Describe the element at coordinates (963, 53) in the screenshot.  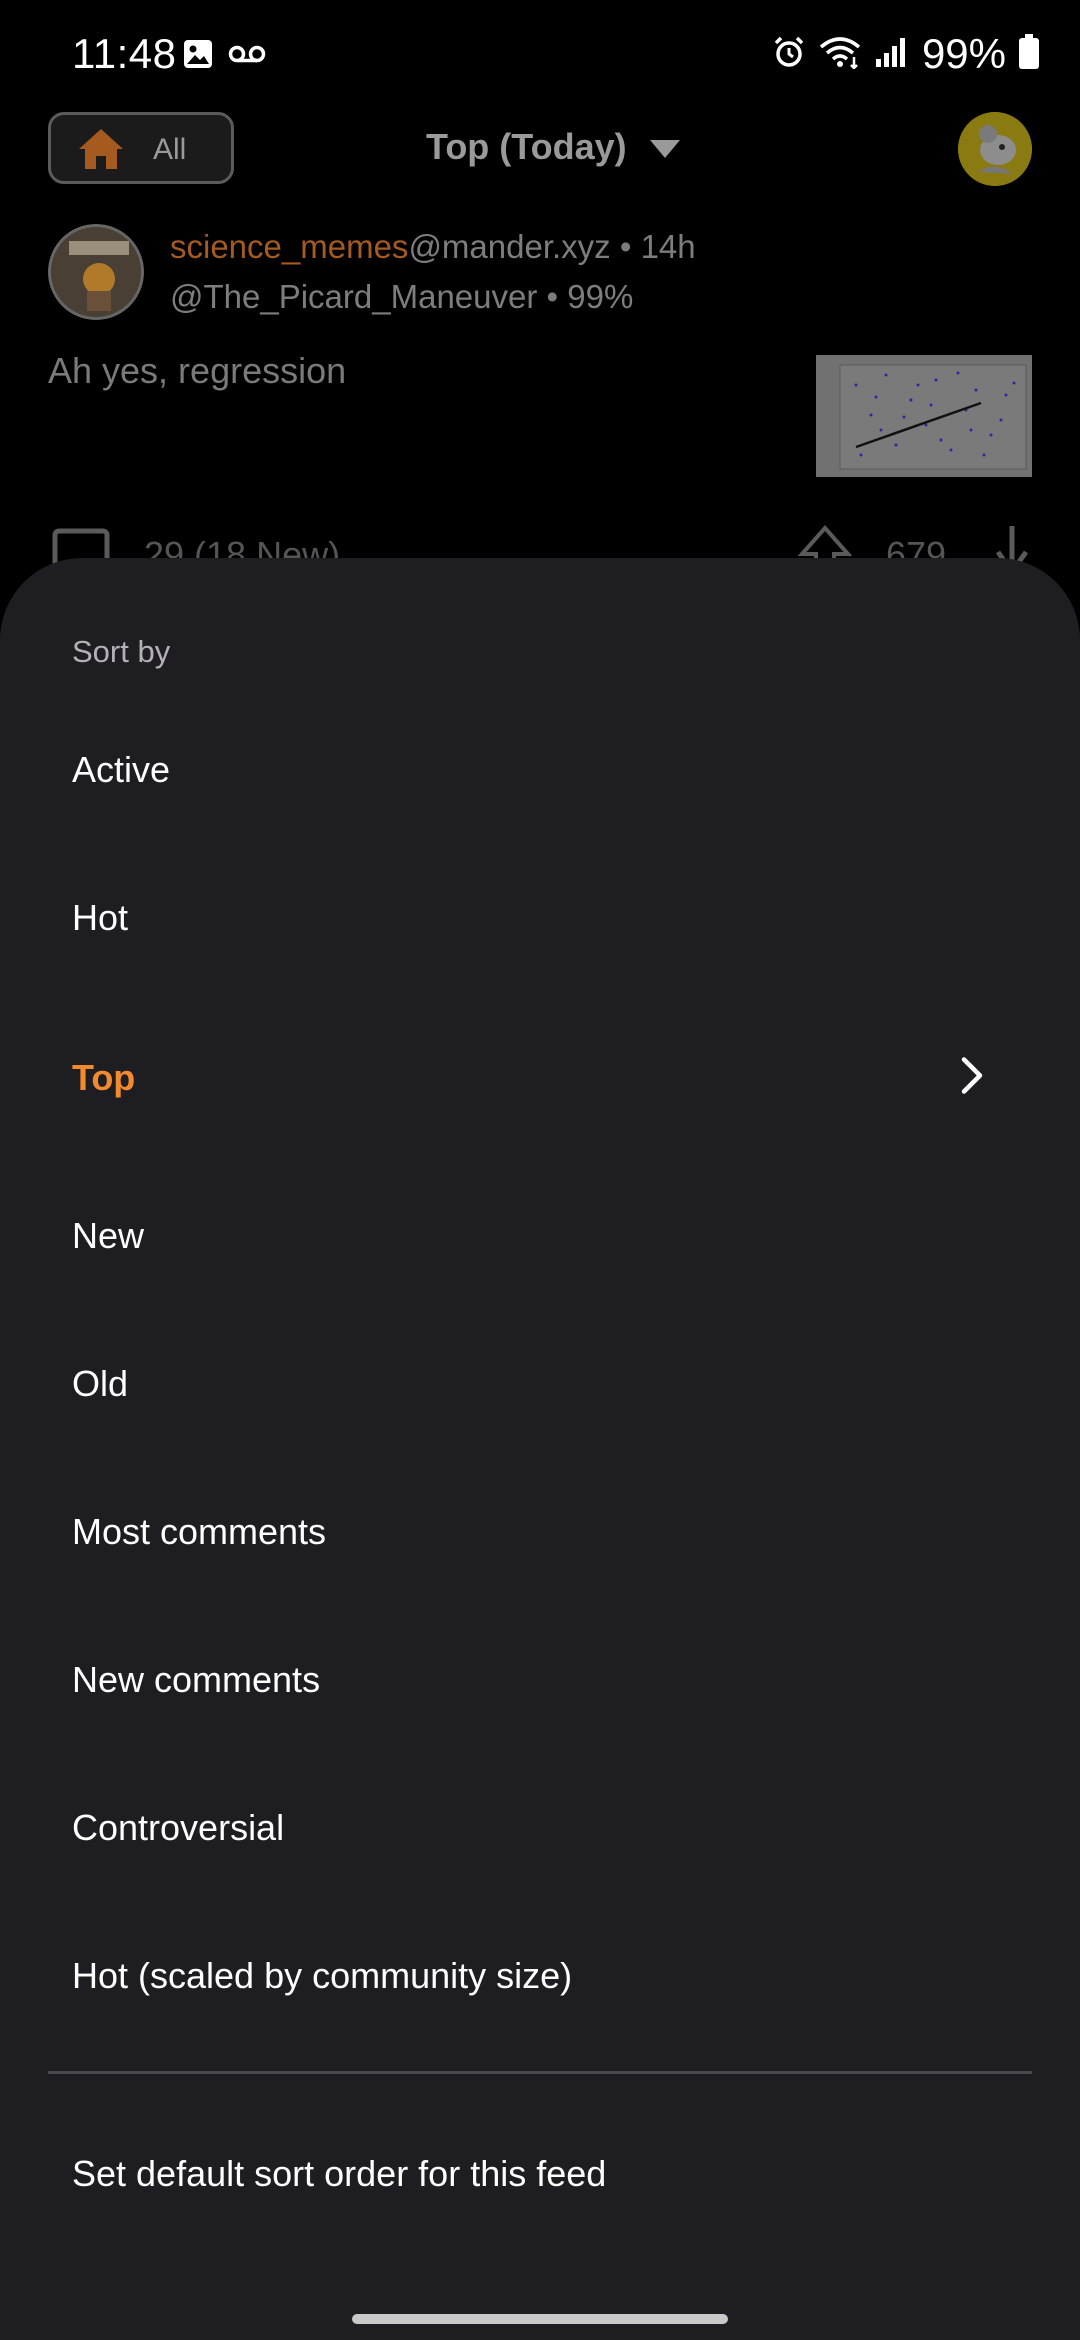
I see `battery-percent: 99%` at that location.